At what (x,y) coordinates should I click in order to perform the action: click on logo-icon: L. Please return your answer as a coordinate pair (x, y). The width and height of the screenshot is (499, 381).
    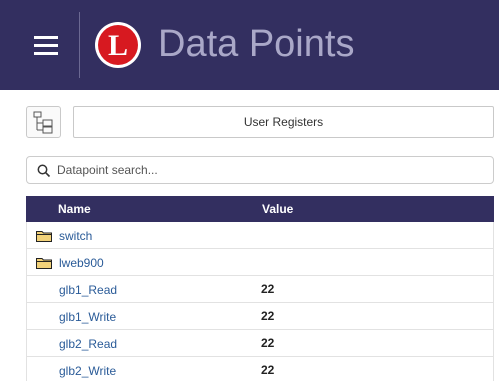
    Looking at the image, I should click on (118, 45).